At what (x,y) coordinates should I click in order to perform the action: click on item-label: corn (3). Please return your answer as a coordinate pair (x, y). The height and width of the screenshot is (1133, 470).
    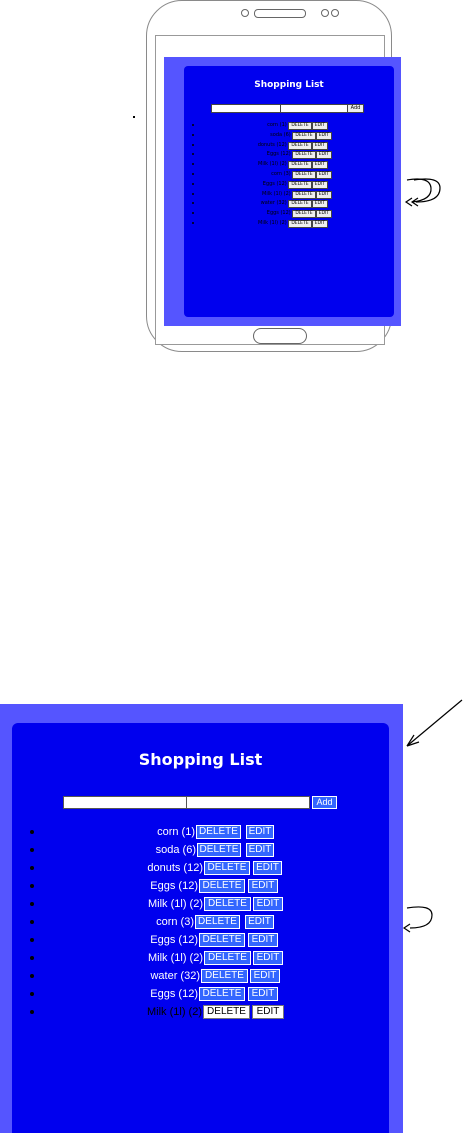
    Looking at the image, I should click on (175, 922).